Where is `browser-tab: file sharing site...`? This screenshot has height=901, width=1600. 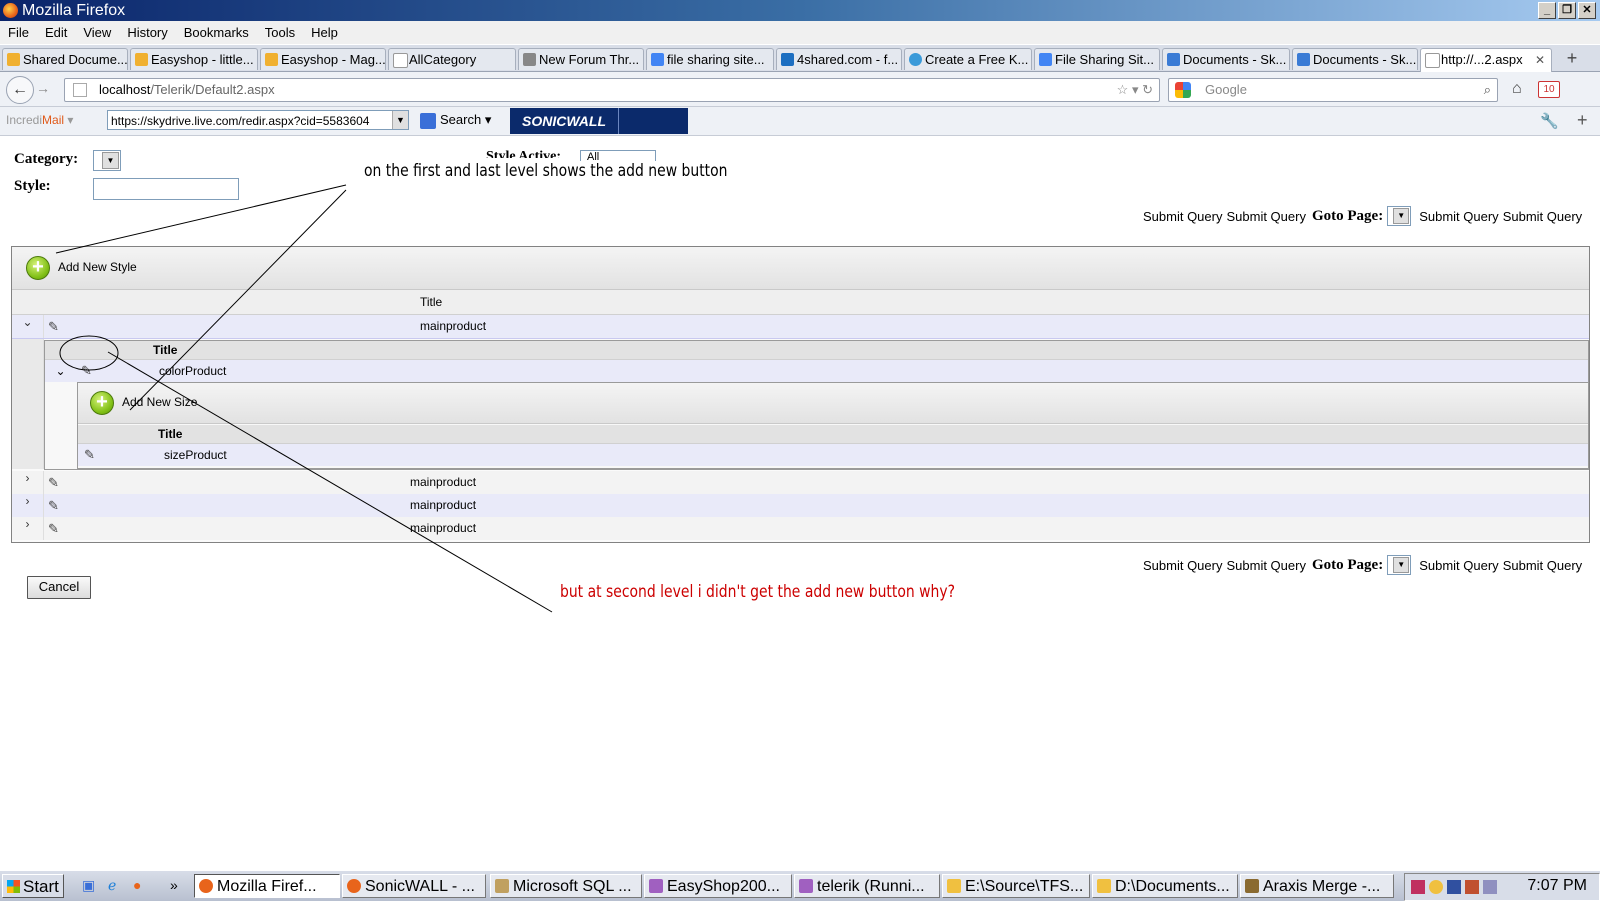 browser-tab: file sharing site... is located at coordinates (710, 59).